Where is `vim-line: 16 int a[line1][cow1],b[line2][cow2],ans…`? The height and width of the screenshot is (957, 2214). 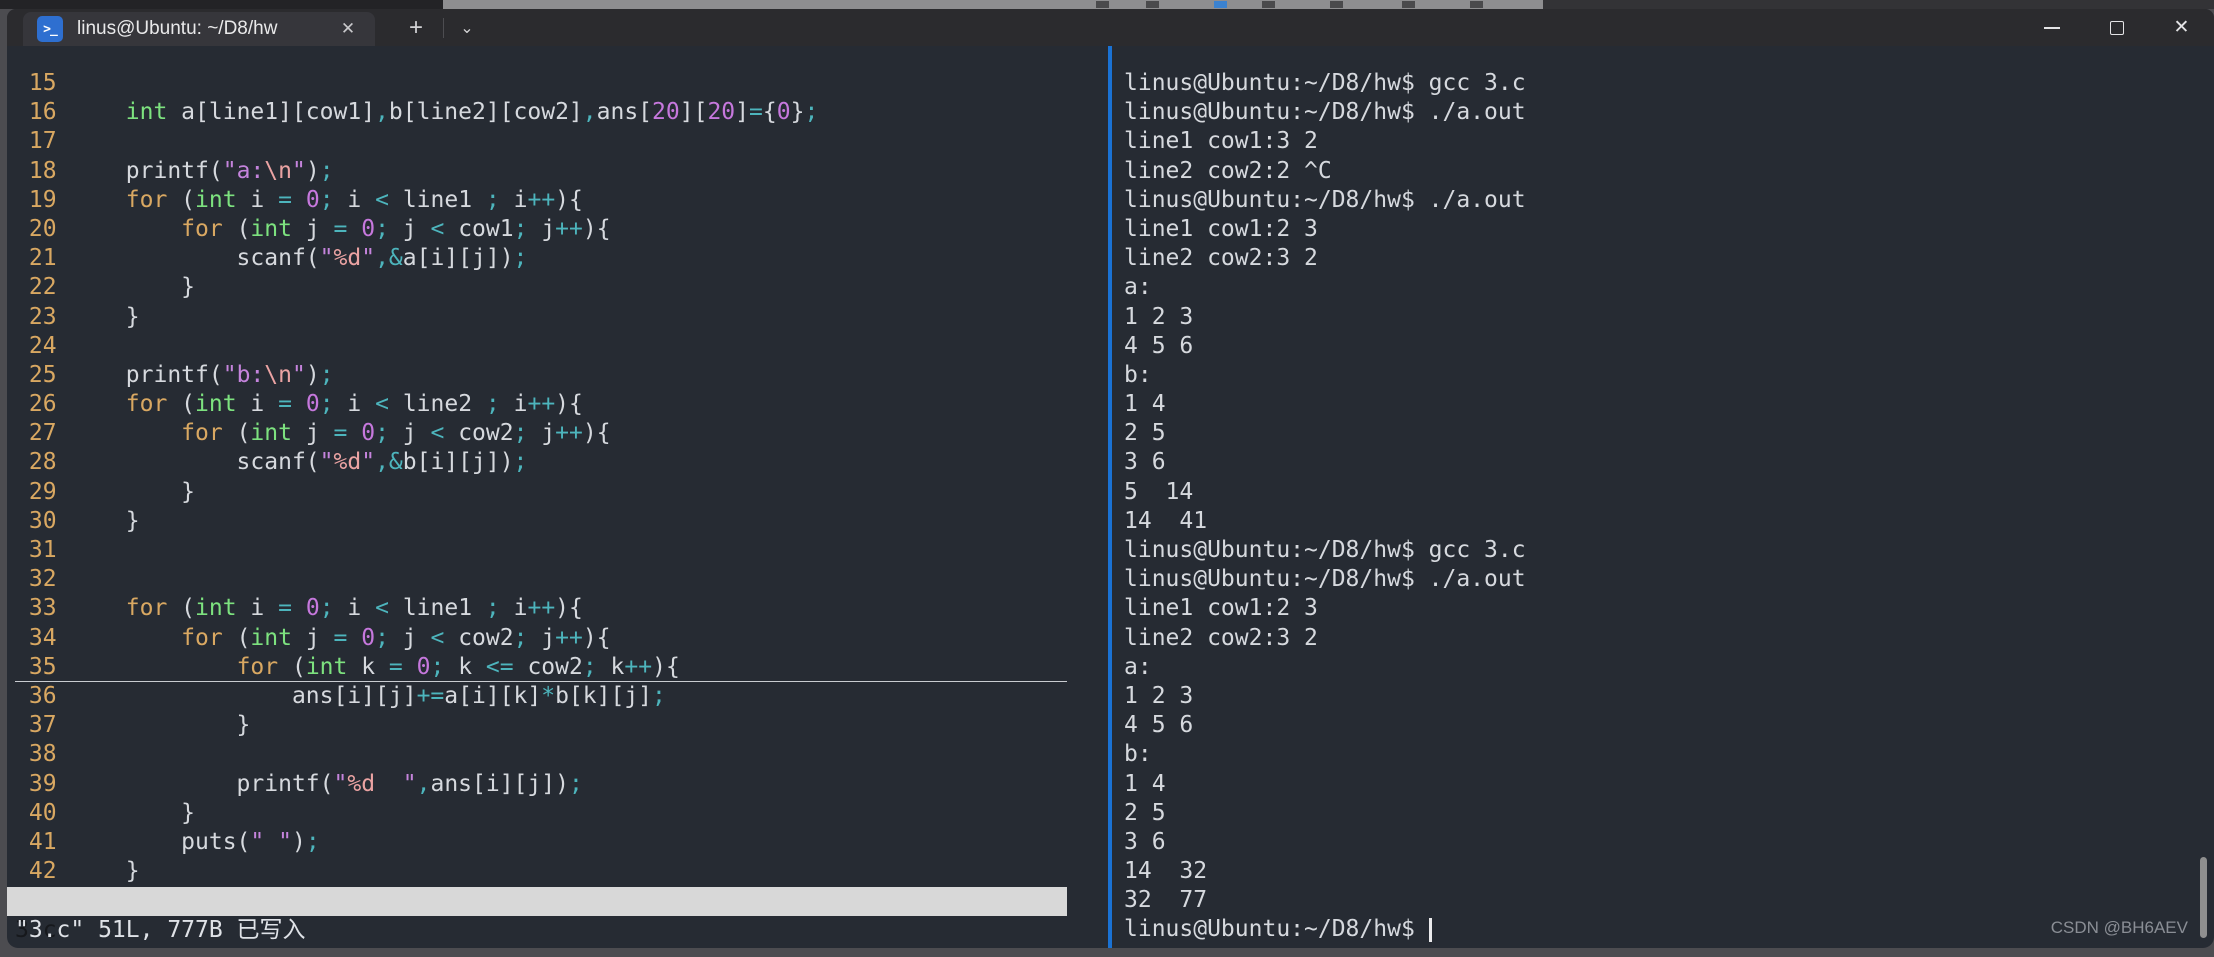 vim-line: 16 int a[line1][cow1],b[line2][cow2],ans… is located at coordinates (417, 112).